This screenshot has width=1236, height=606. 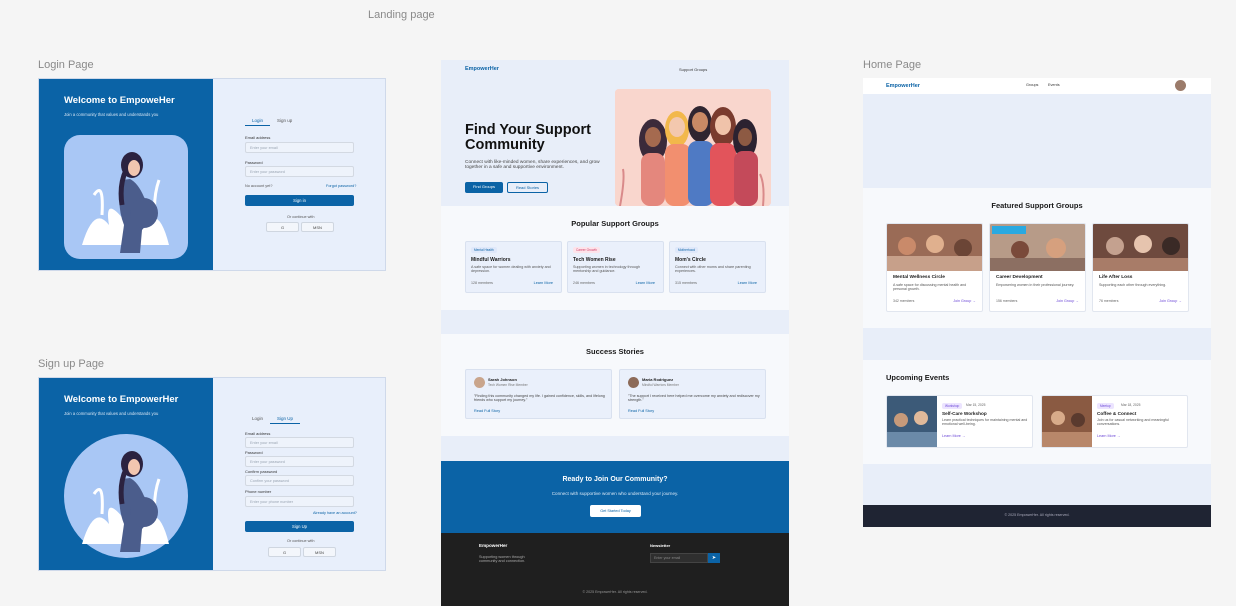 I want to click on nav-groups: Groups, so click(x=1032, y=85).